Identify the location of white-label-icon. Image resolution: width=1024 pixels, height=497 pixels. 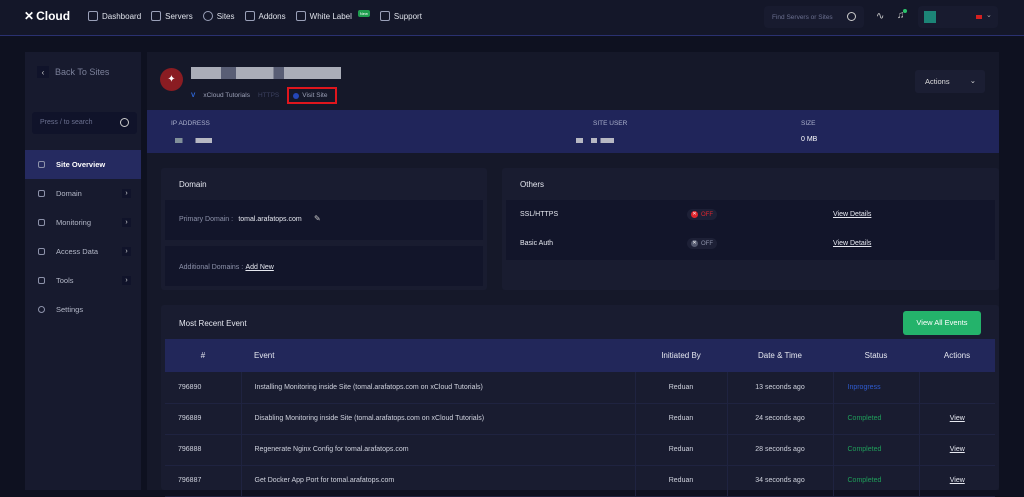
(300, 16).